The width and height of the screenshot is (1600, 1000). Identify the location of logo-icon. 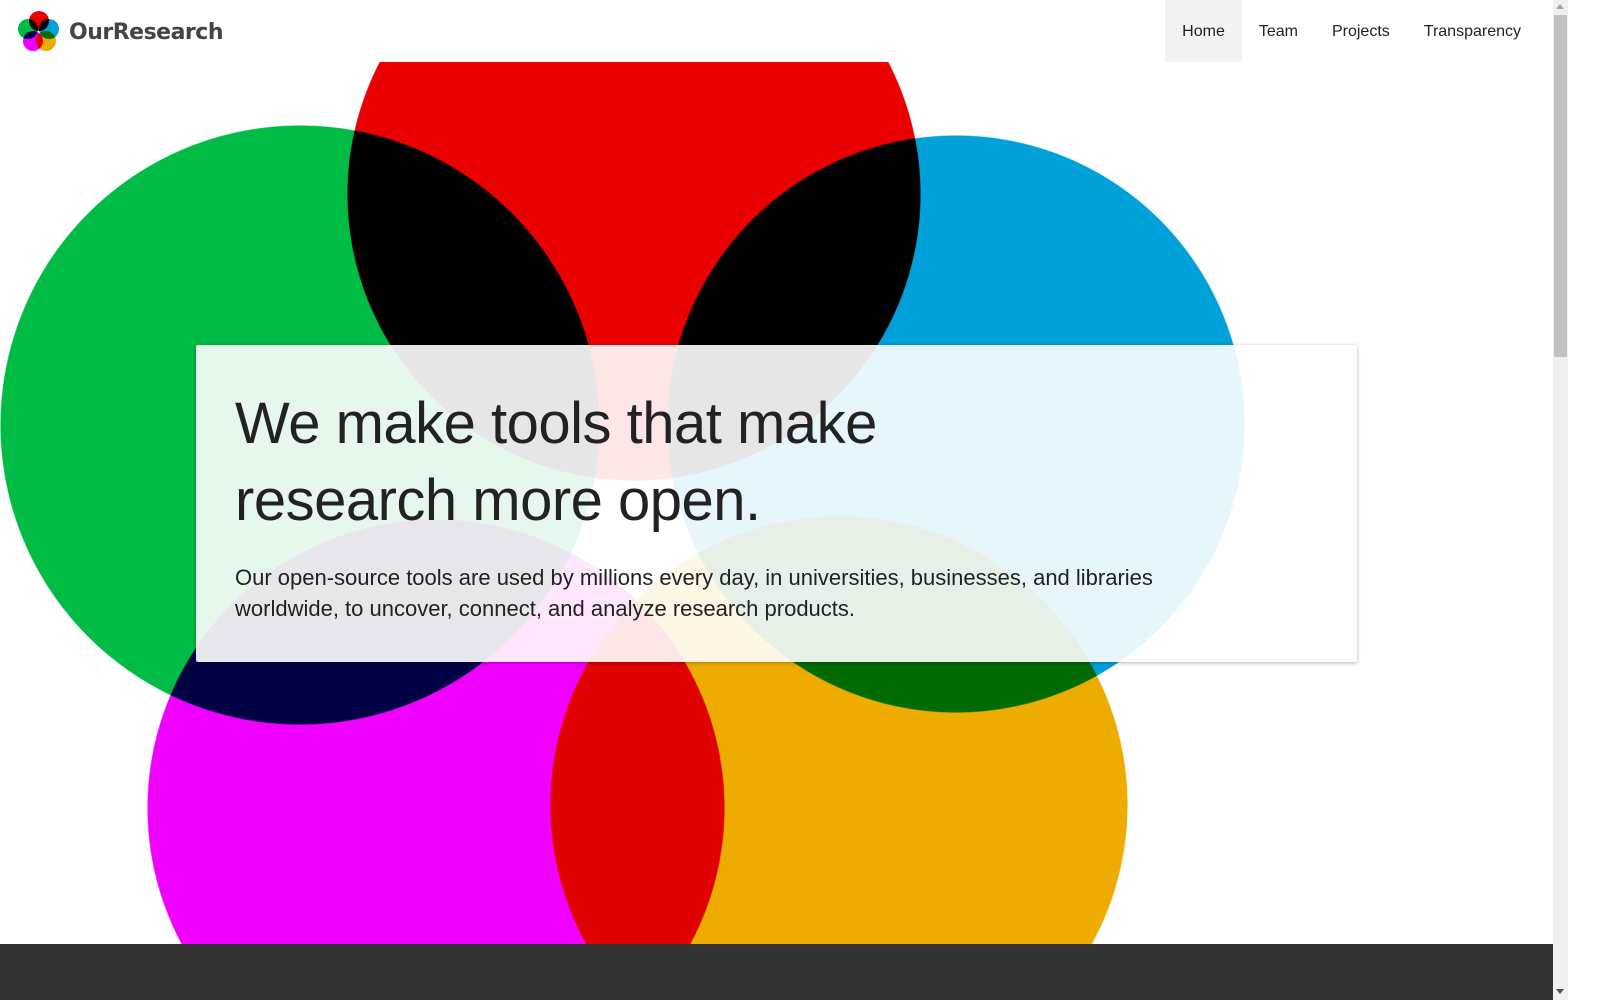
(39, 32).